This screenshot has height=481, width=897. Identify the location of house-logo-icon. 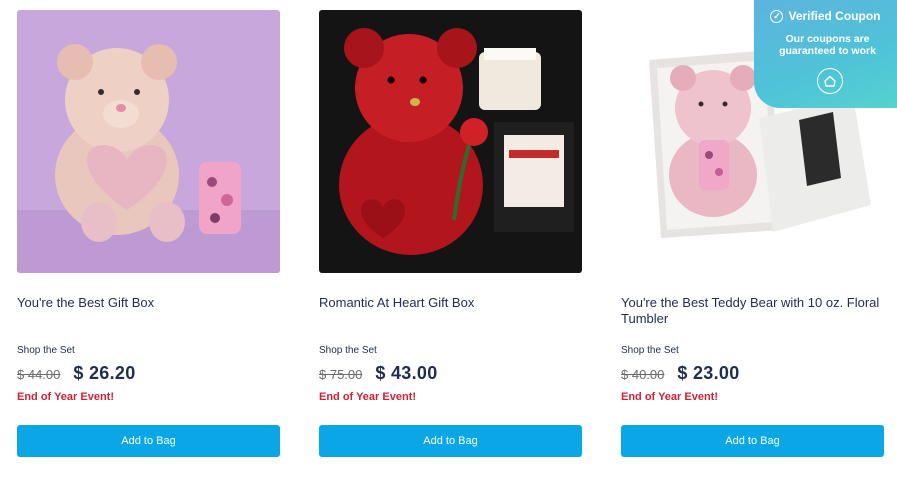
(830, 81).